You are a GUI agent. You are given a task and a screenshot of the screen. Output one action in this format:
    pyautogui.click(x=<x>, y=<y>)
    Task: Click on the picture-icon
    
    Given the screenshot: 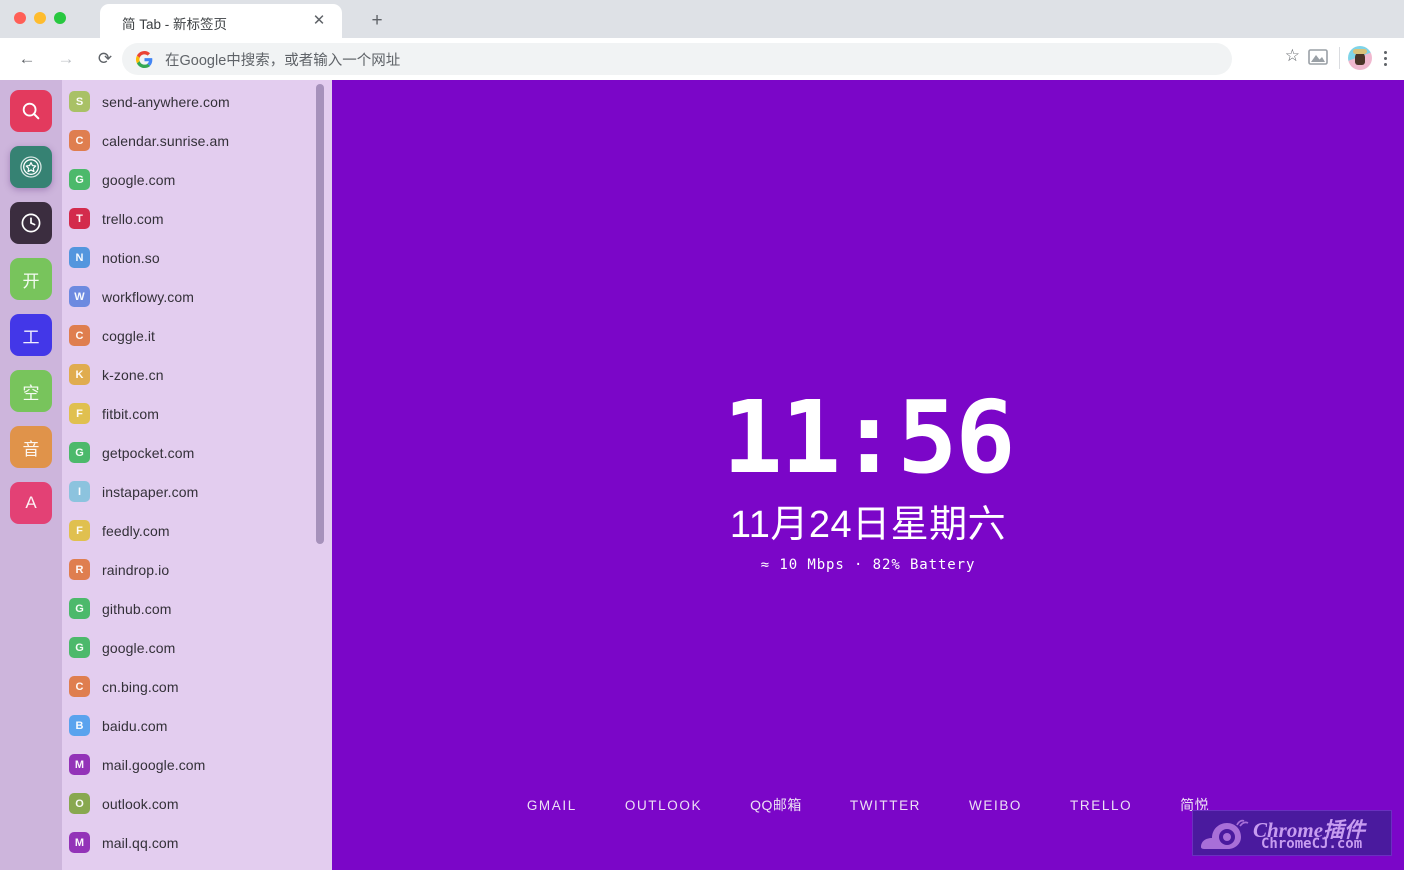 What is the action you would take?
    pyautogui.click(x=1318, y=57)
    